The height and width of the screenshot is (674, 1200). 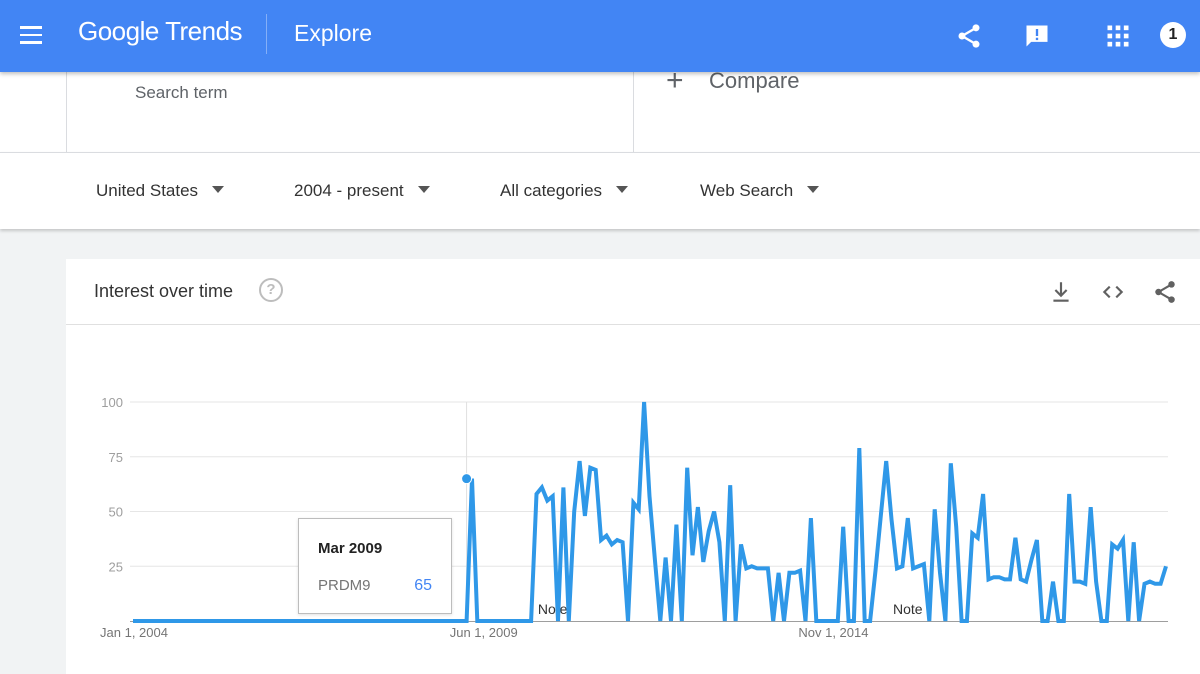 What do you see at coordinates (32, 35) in the screenshot?
I see `menu-icon` at bounding box center [32, 35].